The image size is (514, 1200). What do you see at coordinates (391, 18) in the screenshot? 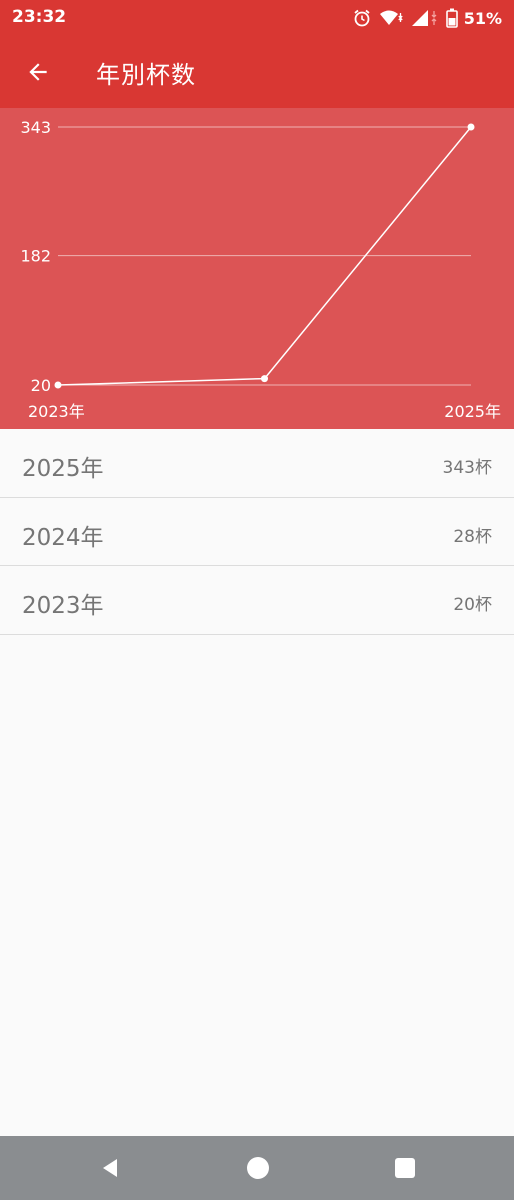
I see `wifi-icon` at bounding box center [391, 18].